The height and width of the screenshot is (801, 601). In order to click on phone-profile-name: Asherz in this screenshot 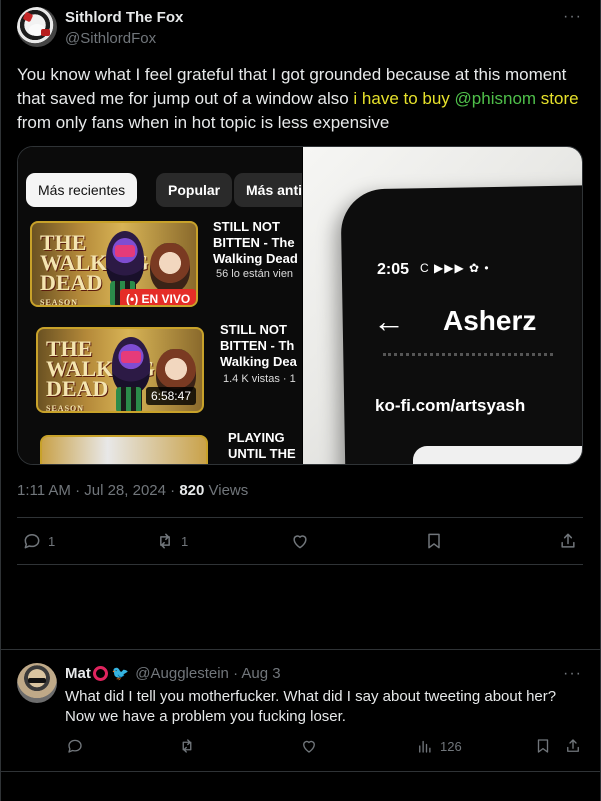, I will do `click(490, 320)`.